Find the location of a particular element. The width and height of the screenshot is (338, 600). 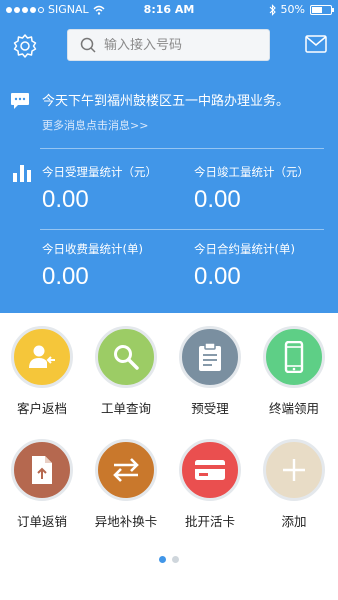

messages-button is located at coordinates (316, 44).